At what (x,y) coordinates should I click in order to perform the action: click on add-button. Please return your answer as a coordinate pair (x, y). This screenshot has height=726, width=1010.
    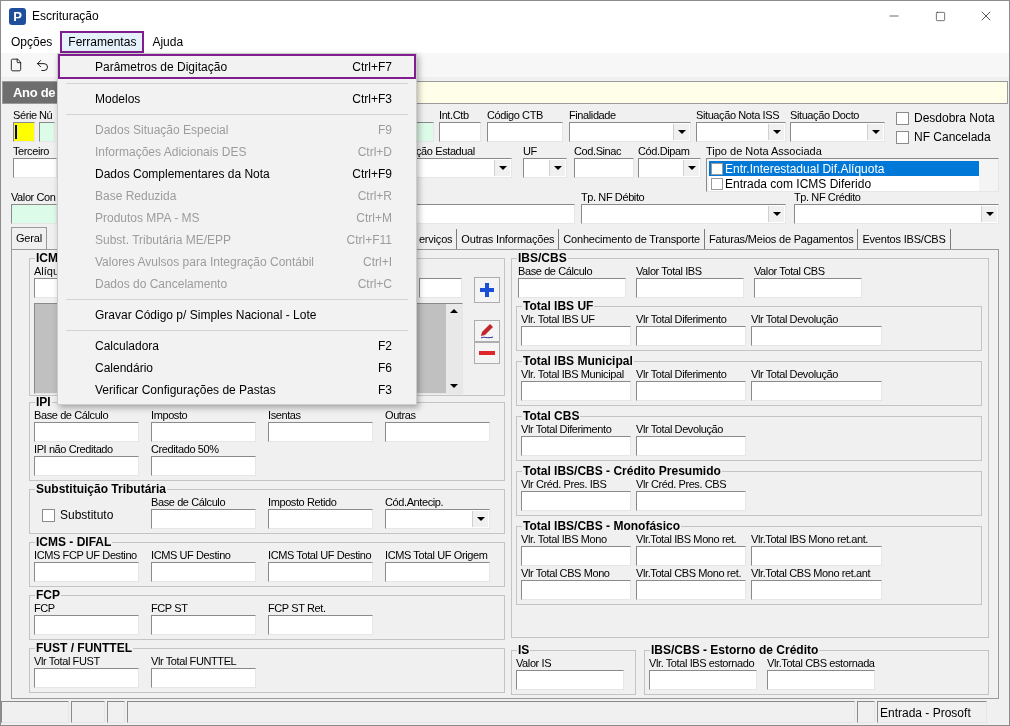
    Looking at the image, I should click on (487, 290).